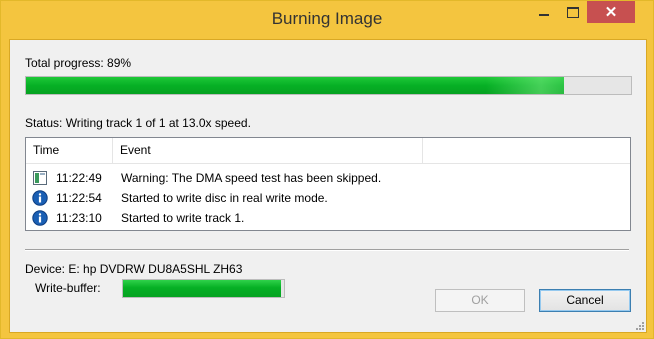 Image resolution: width=654 pixels, height=339 pixels. Describe the element at coordinates (134, 269) in the screenshot. I see `device-label: Device: E: hp DVDRW DU8A5SHL ZH63` at that location.